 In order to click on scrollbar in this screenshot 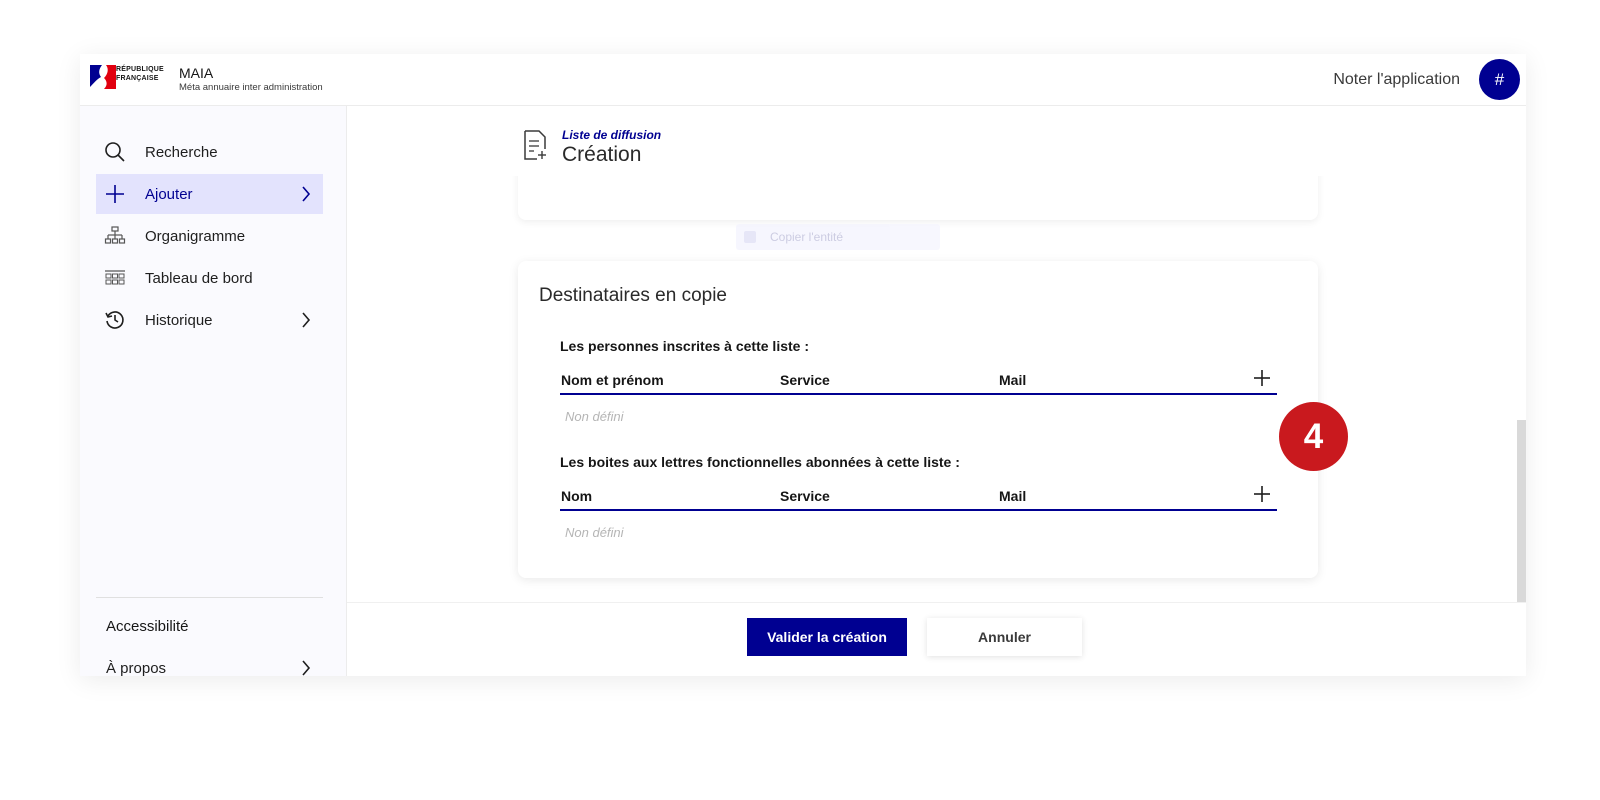, I will do `click(1521, 512)`.